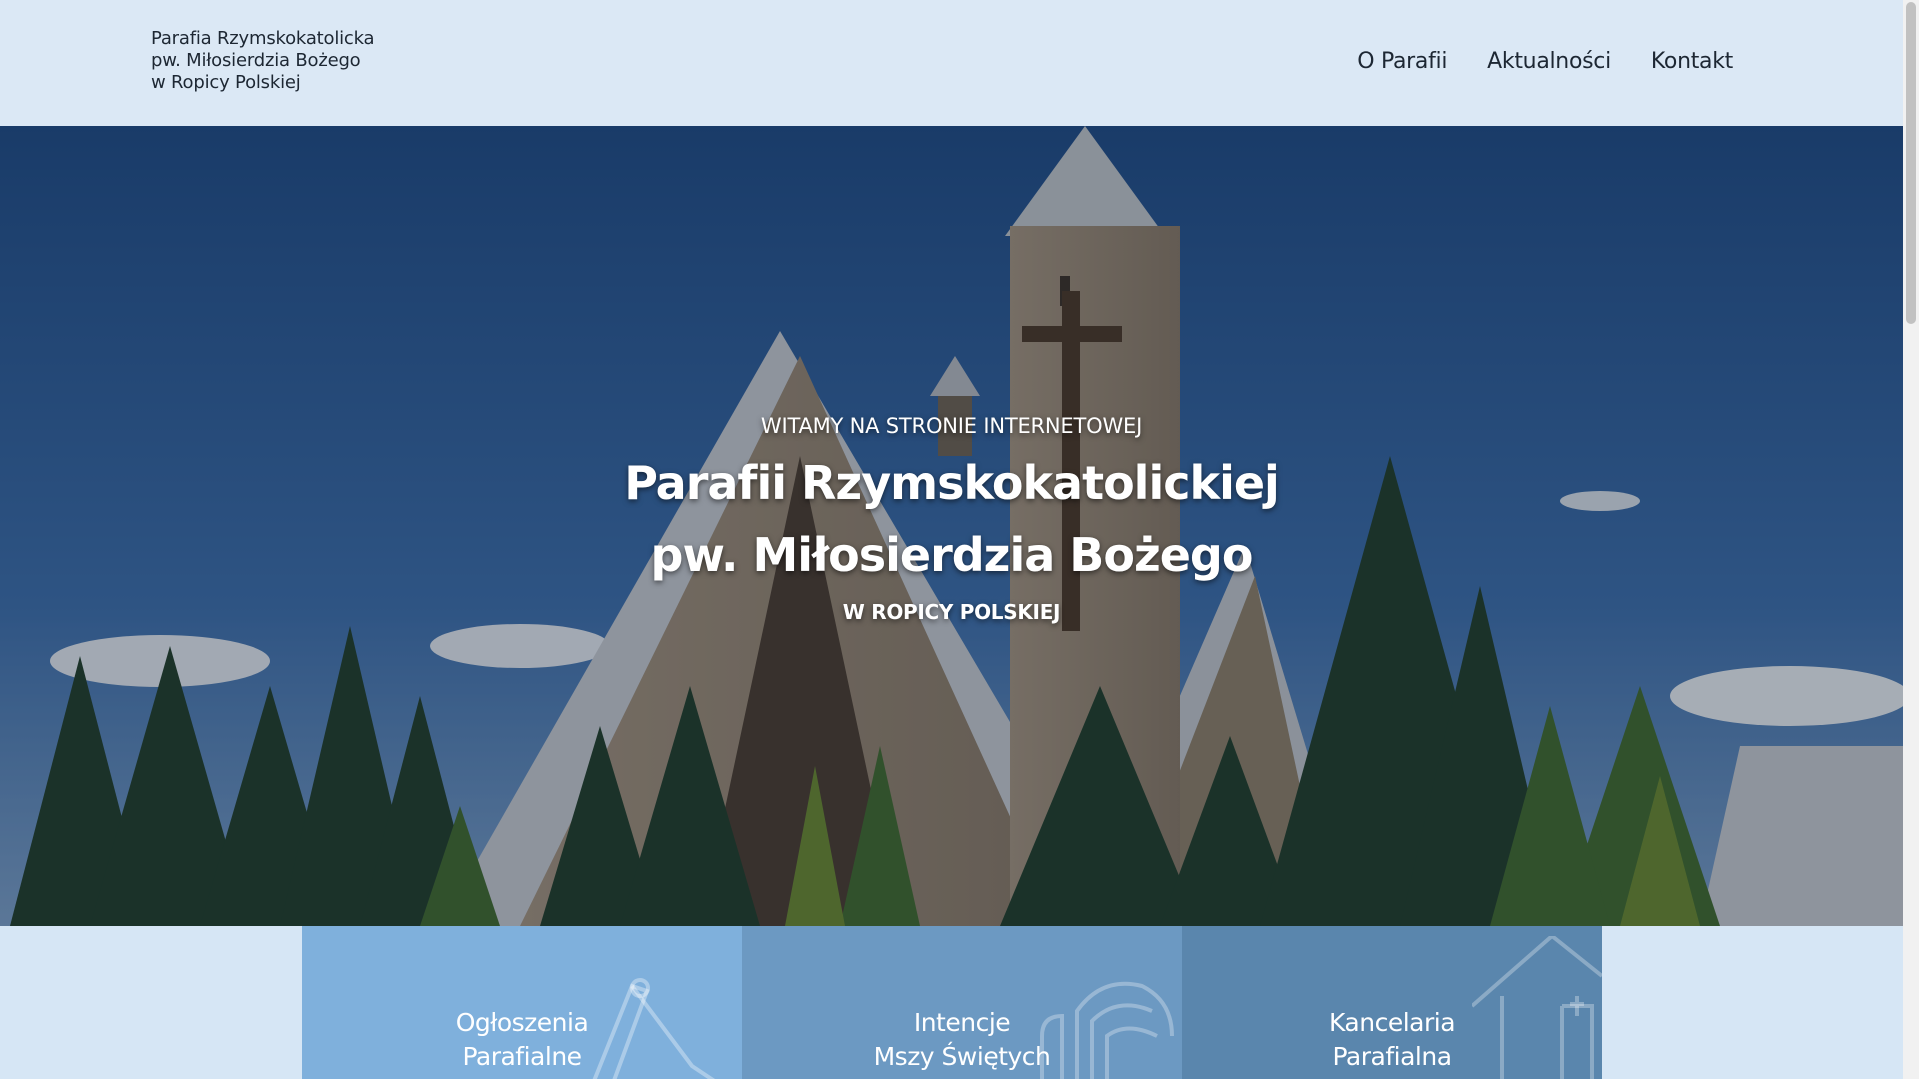  I want to click on main-nav: O Parafii Aktualności Kontakt, so click(1525, 62).